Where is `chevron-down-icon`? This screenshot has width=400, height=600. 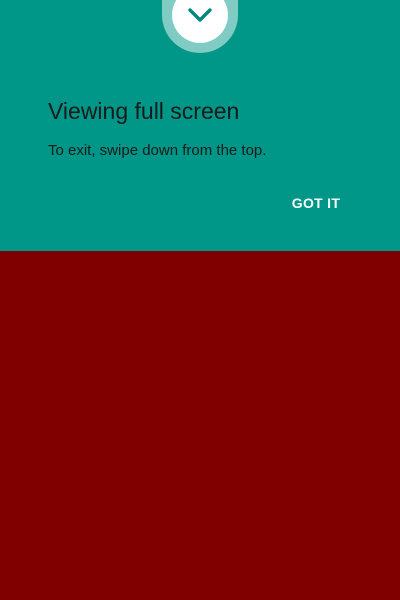 chevron-down-icon is located at coordinates (200, 15).